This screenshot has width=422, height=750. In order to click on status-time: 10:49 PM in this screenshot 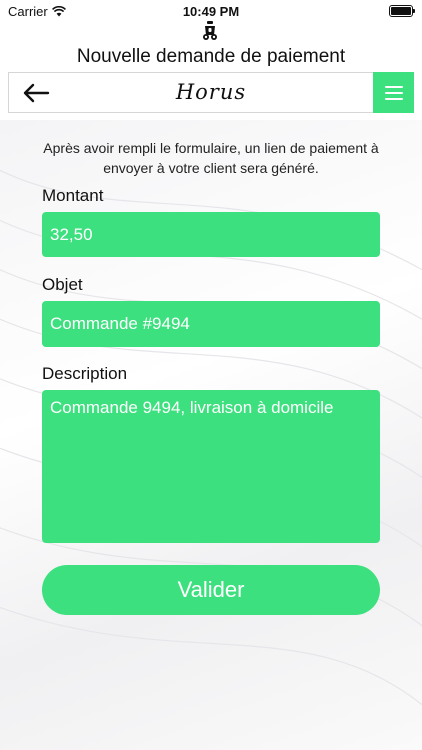, I will do `click(211, 11)`.